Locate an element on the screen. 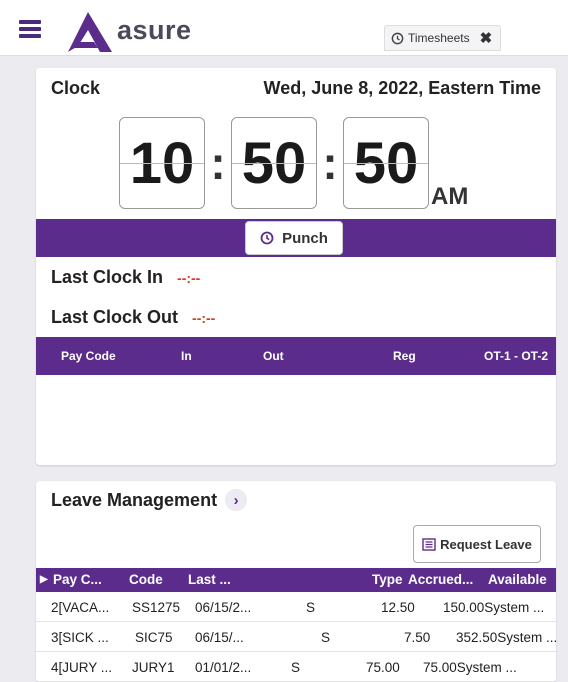 This screenshot has width=568, height=682. punch-label: Punch is located at coordinates (305, 238).